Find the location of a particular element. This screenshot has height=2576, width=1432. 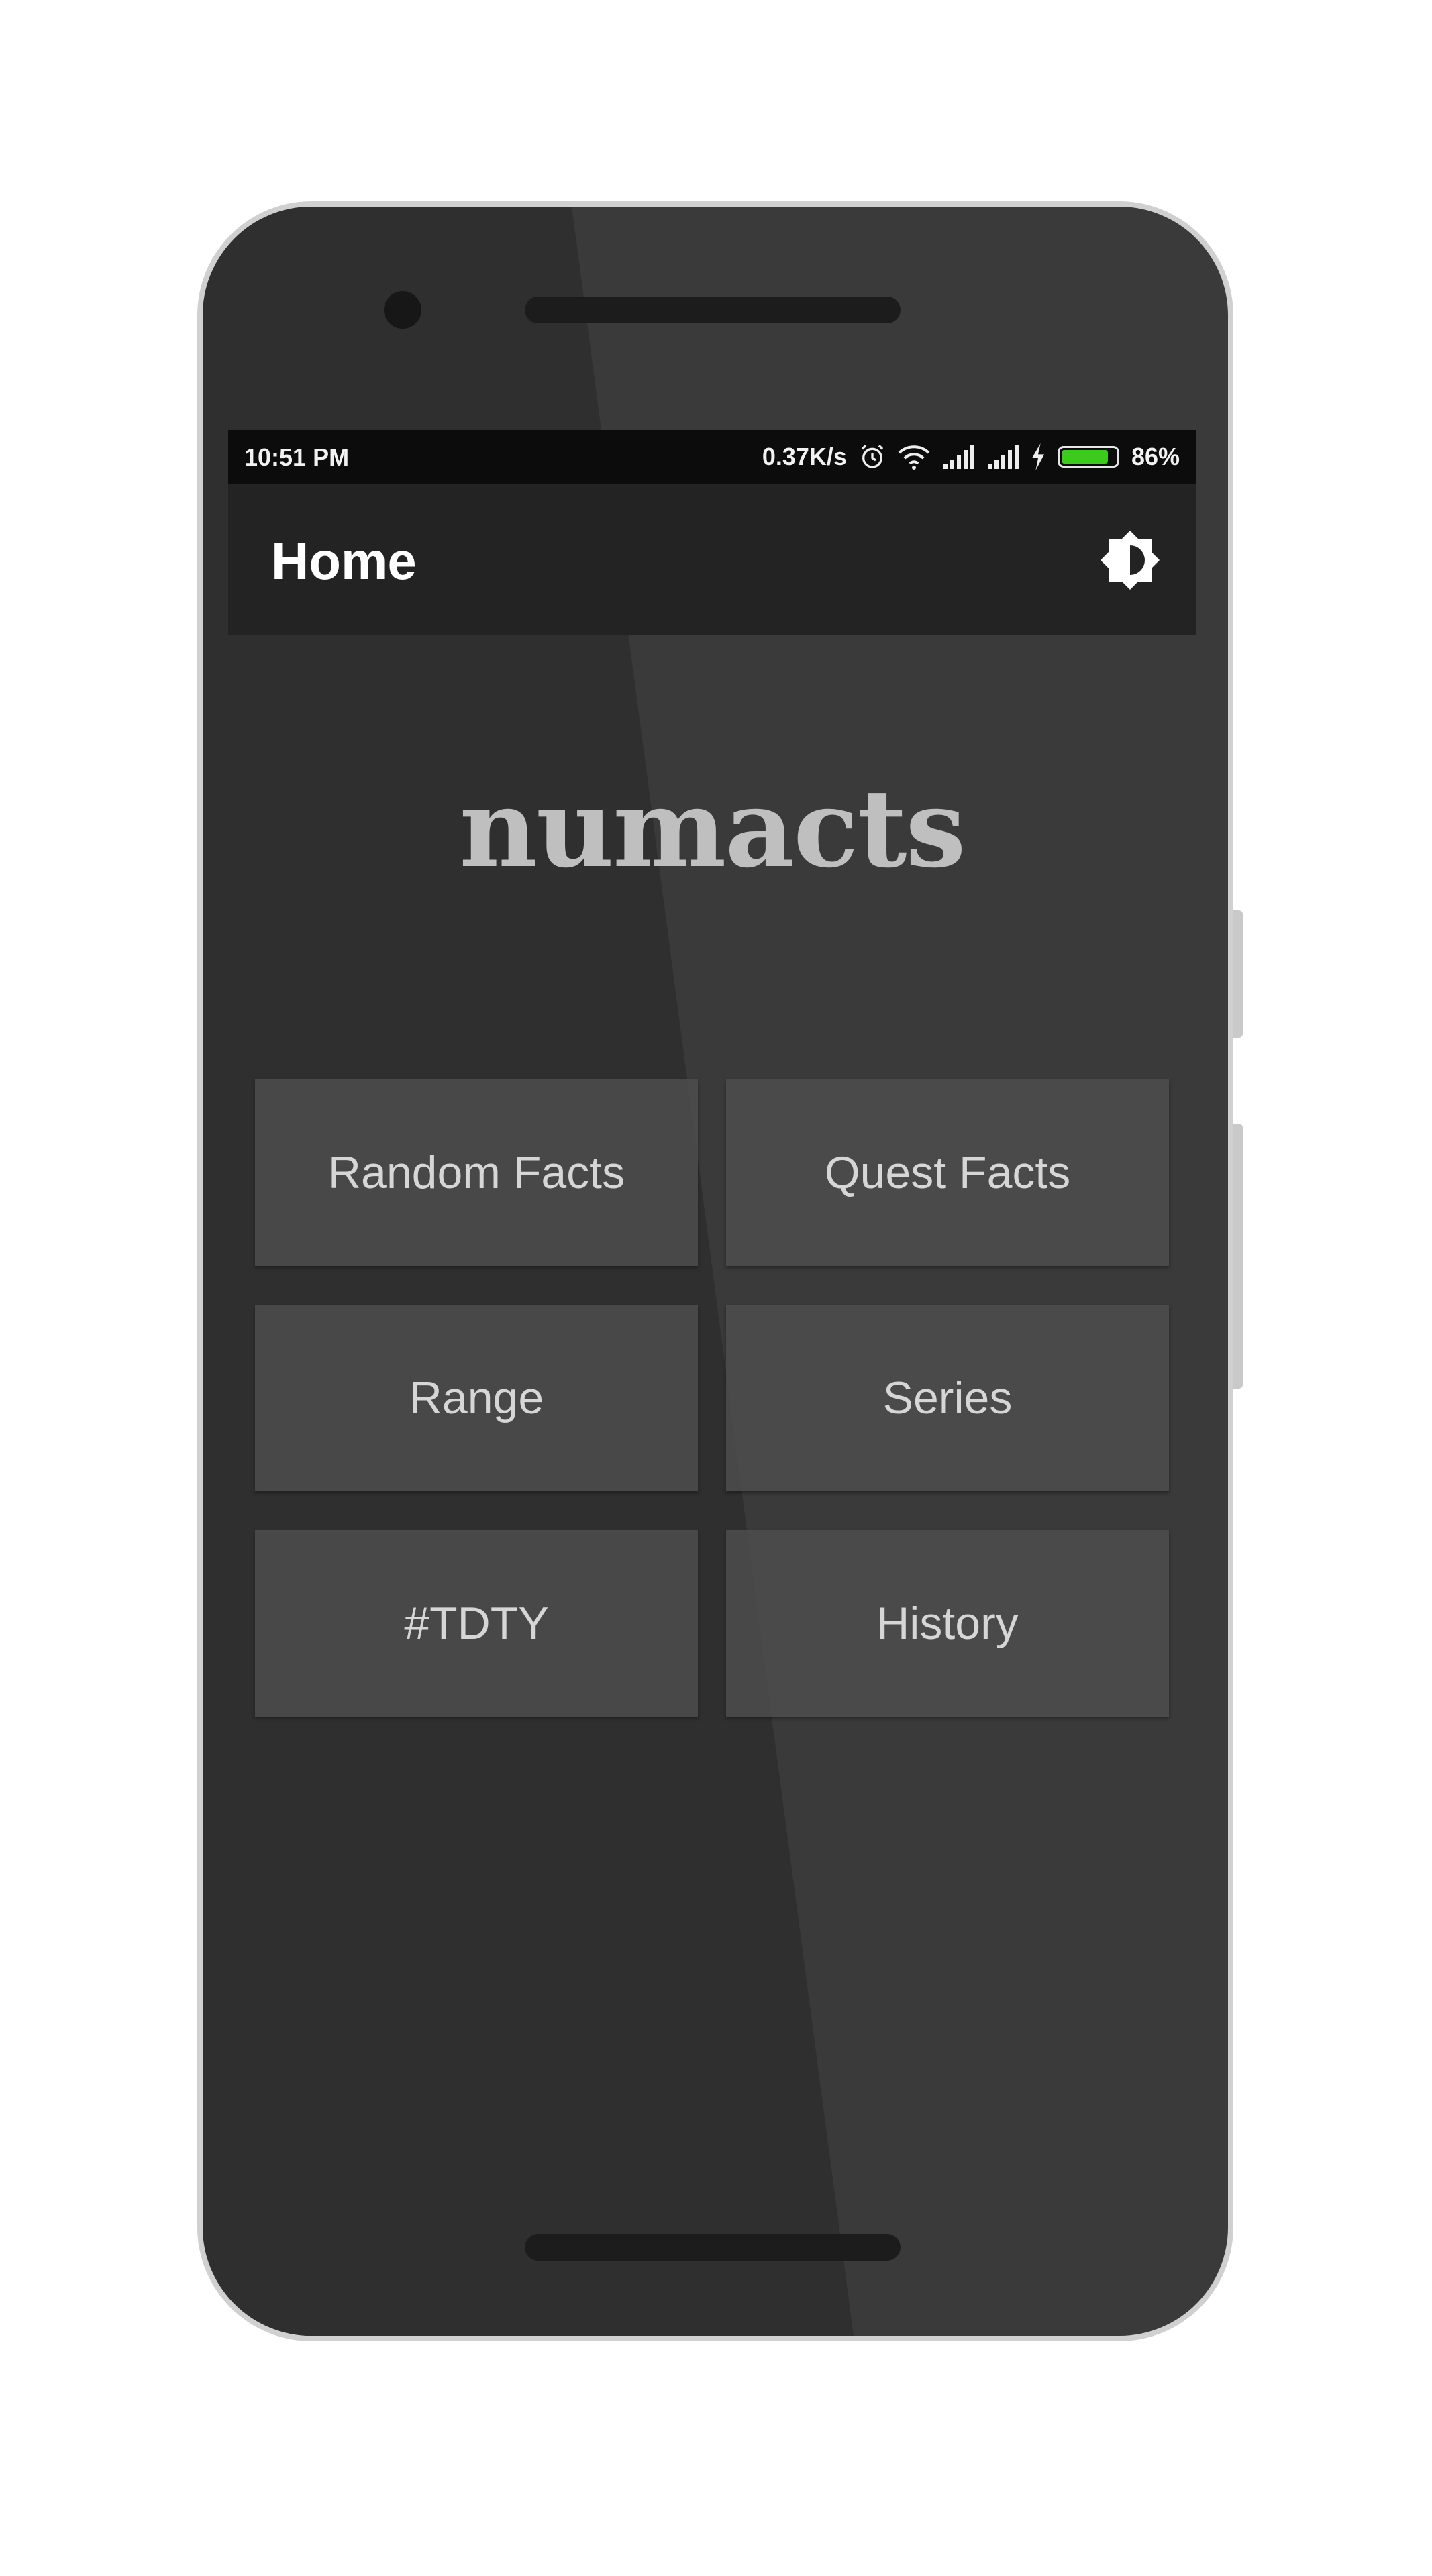

range-button: Range is located at coordinates (476, 1398).